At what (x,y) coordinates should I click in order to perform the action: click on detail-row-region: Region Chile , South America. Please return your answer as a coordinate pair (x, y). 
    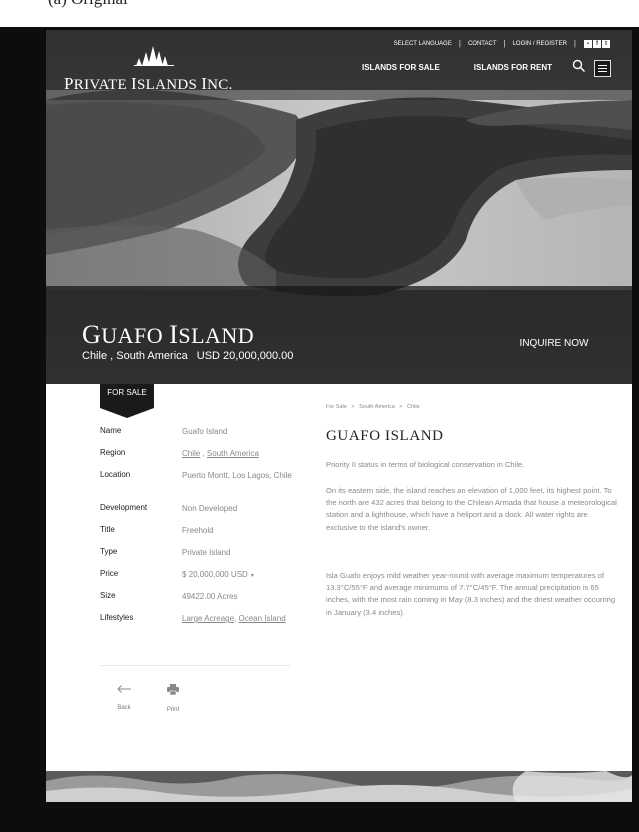
    Looking at the image, I should click on (200, 459).